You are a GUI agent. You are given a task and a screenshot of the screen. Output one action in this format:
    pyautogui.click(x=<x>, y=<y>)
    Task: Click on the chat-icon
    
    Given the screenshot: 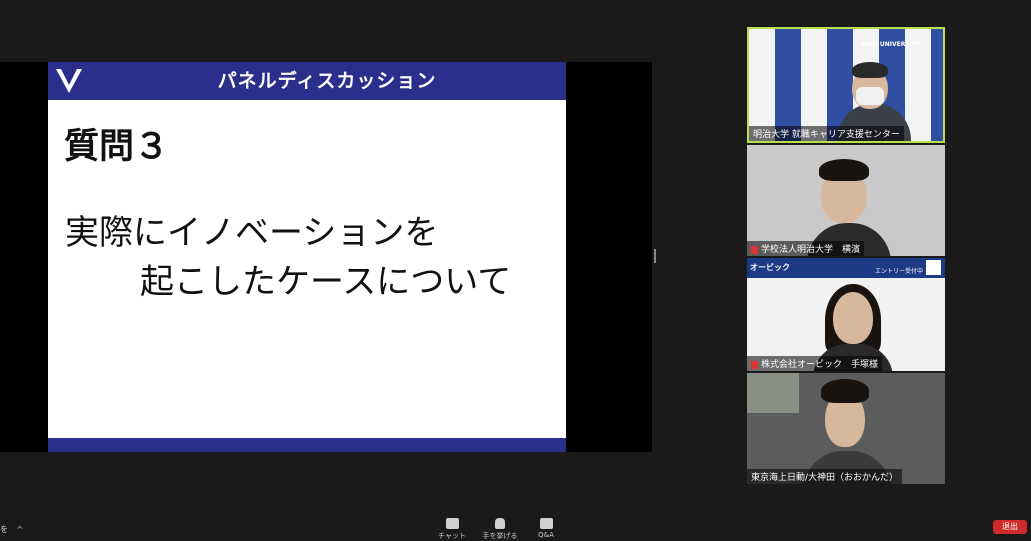 What is the action you would take?
    pyautogui.click(x=452, y=523)
    